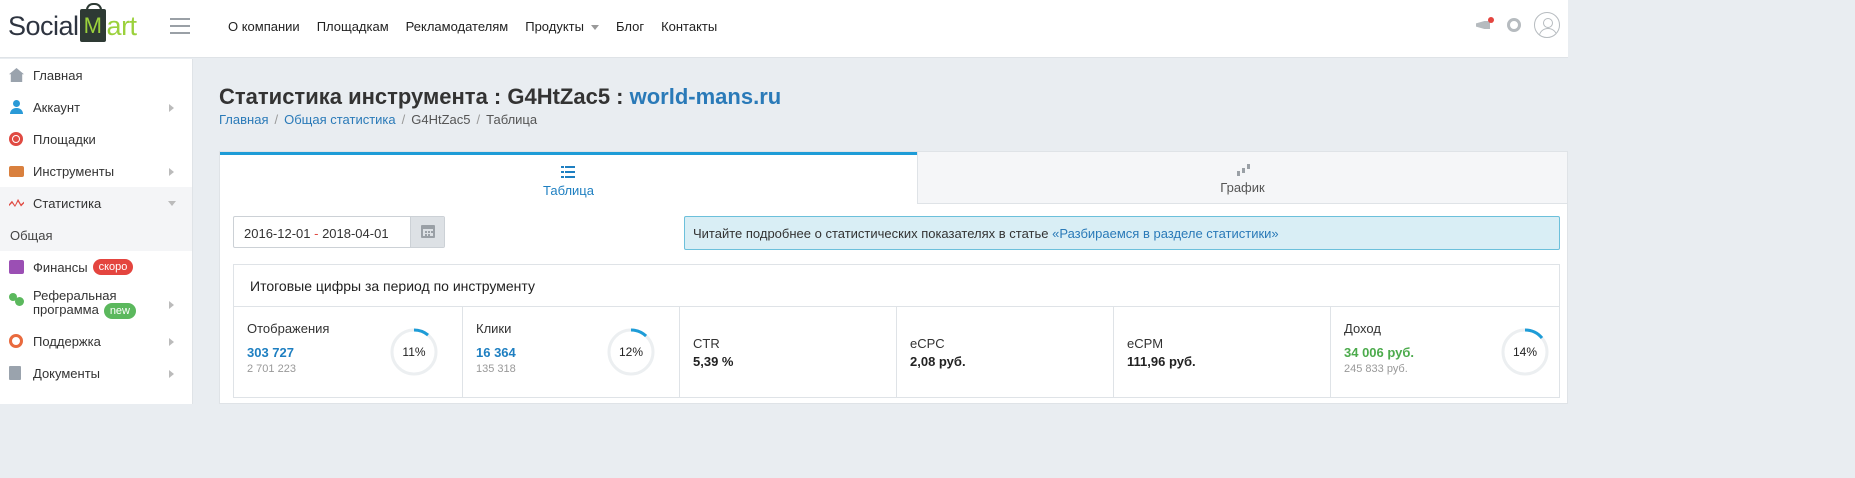 The height and width of the screenshot is (478, 1855). I want to click on sidebar-item-label: Аккаунт, so click(57, 107).